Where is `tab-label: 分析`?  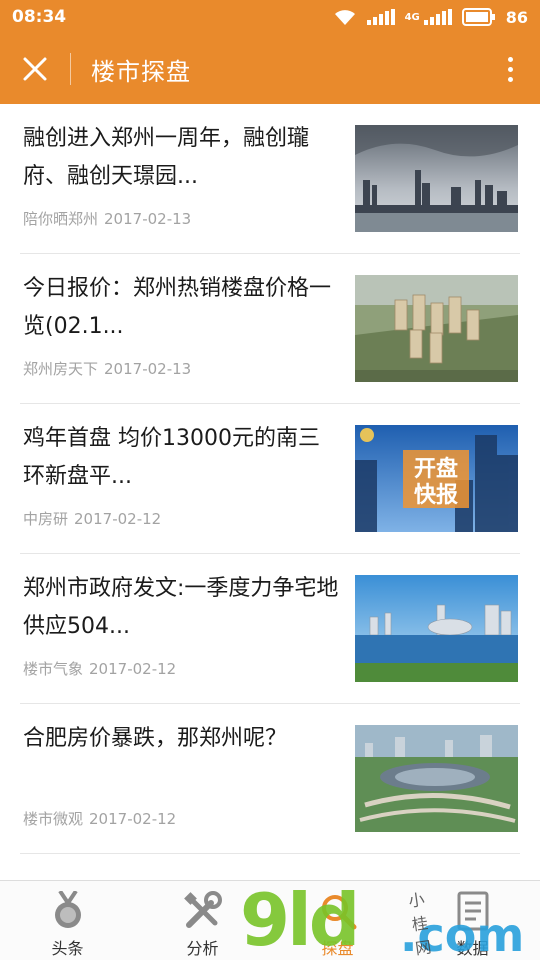
tab-label: 分析 is located at coordinates (202, 948).